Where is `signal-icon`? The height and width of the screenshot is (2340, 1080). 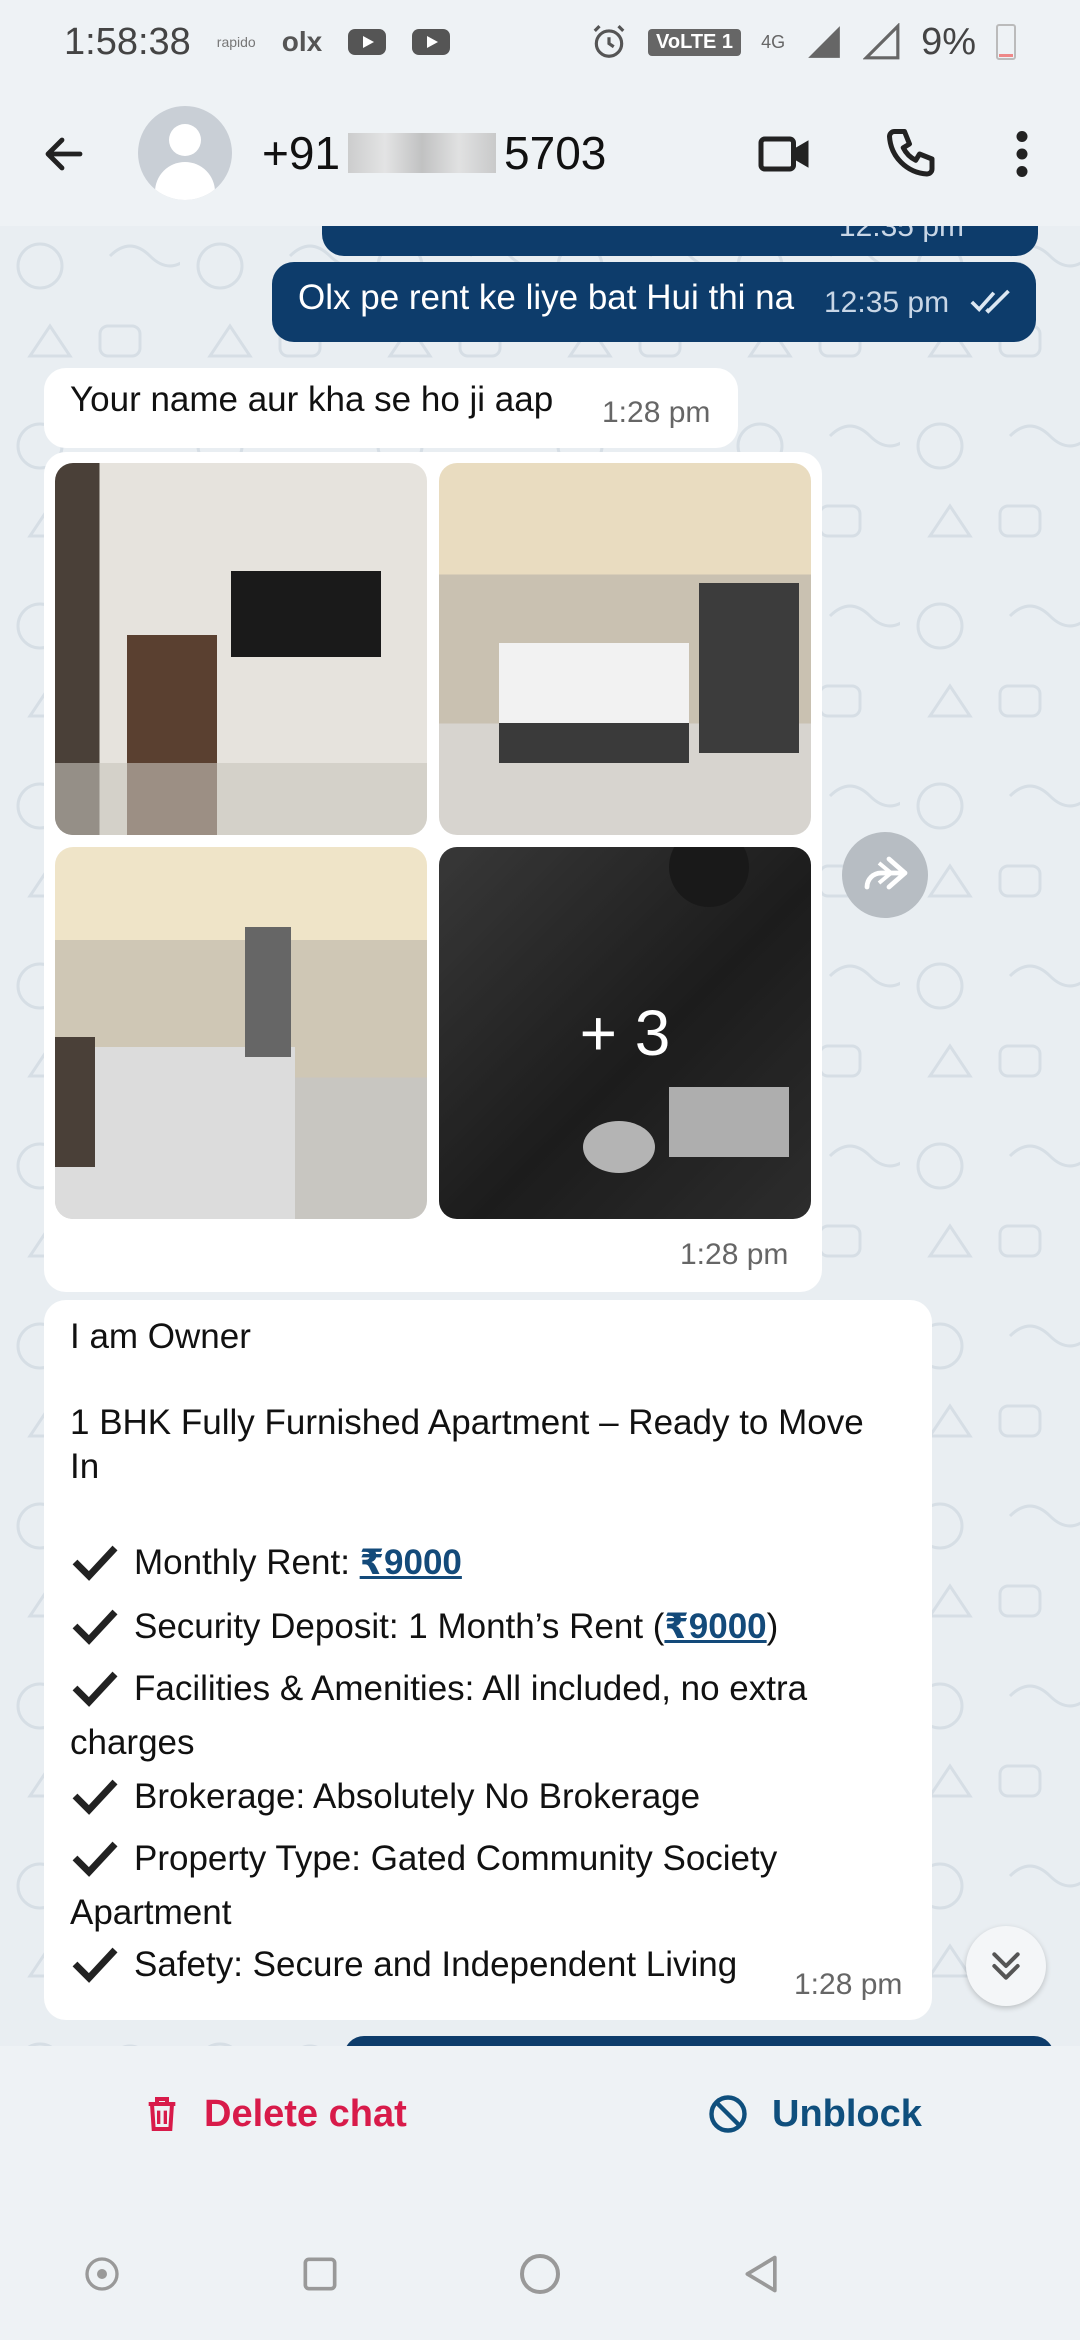 signal-icon is located at coordinates (824, 42).